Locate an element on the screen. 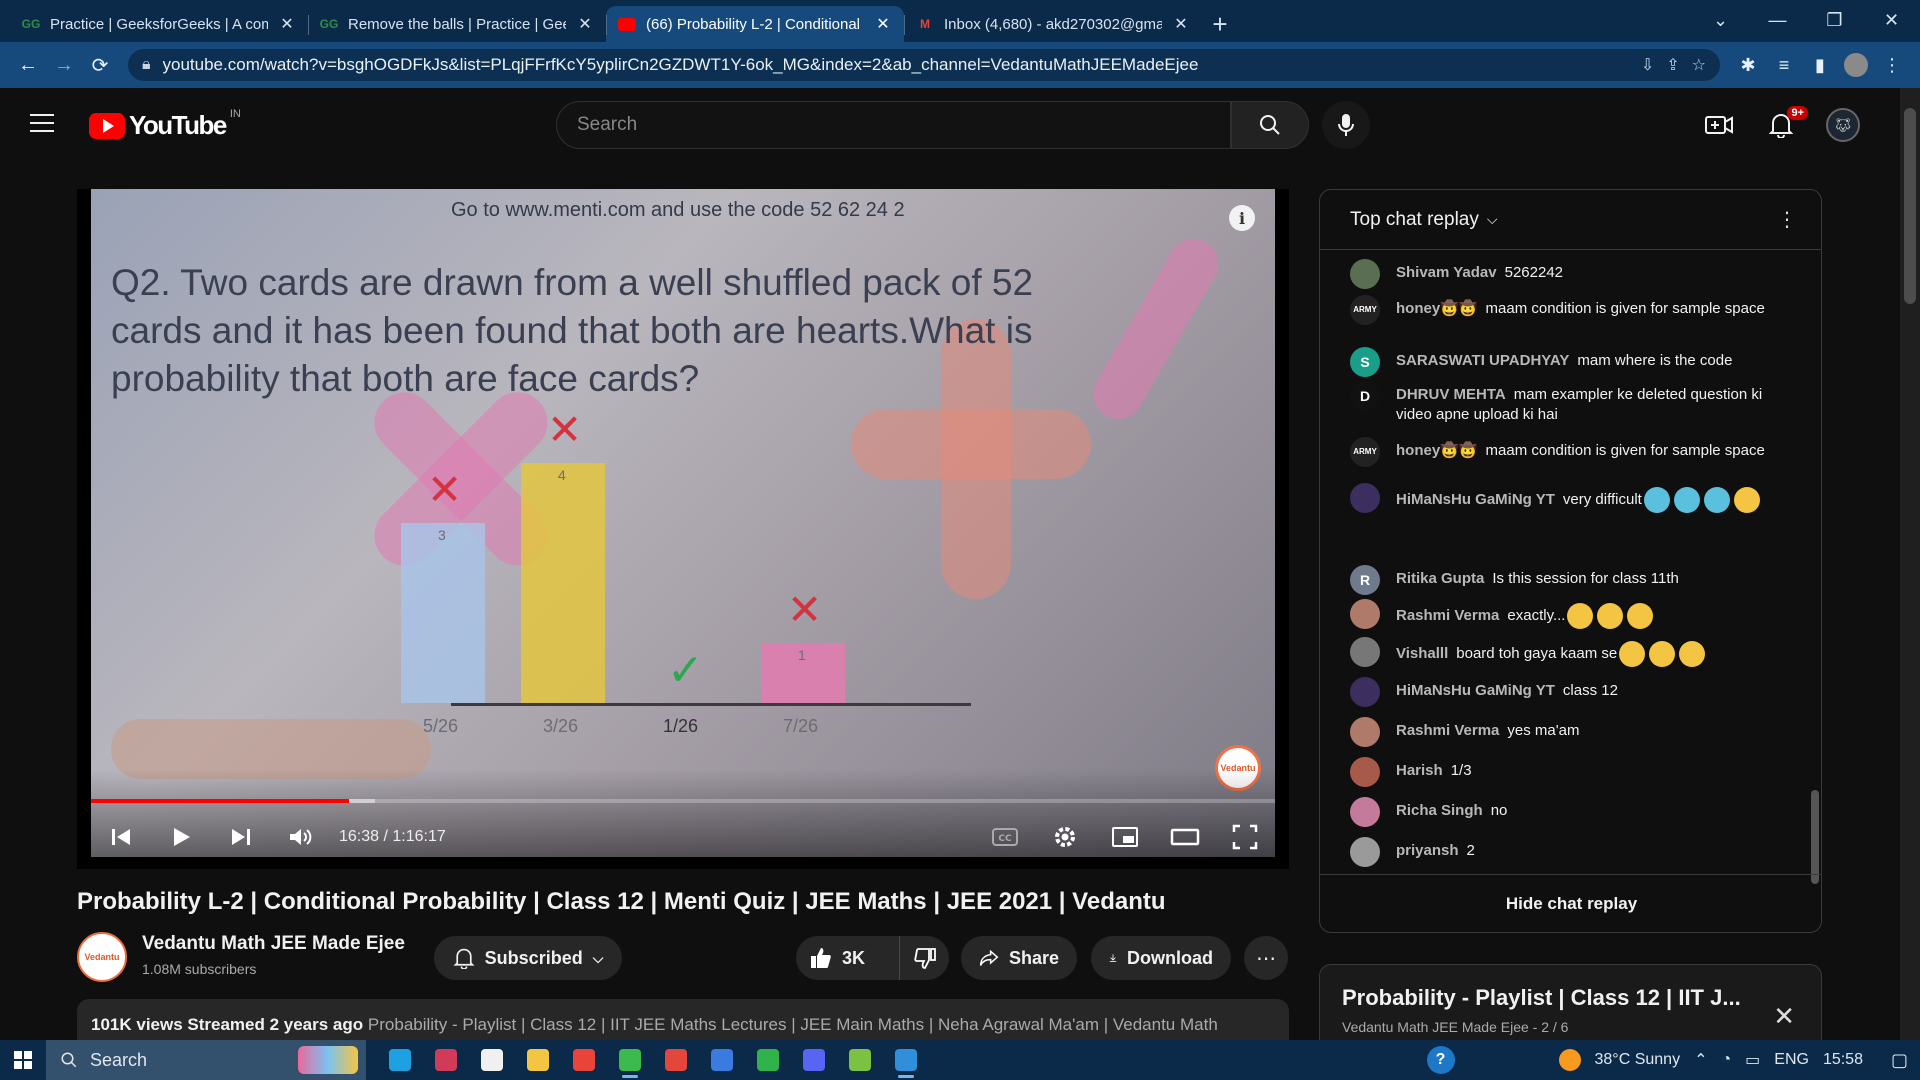  previous-button is located at coordinates (121, 837).